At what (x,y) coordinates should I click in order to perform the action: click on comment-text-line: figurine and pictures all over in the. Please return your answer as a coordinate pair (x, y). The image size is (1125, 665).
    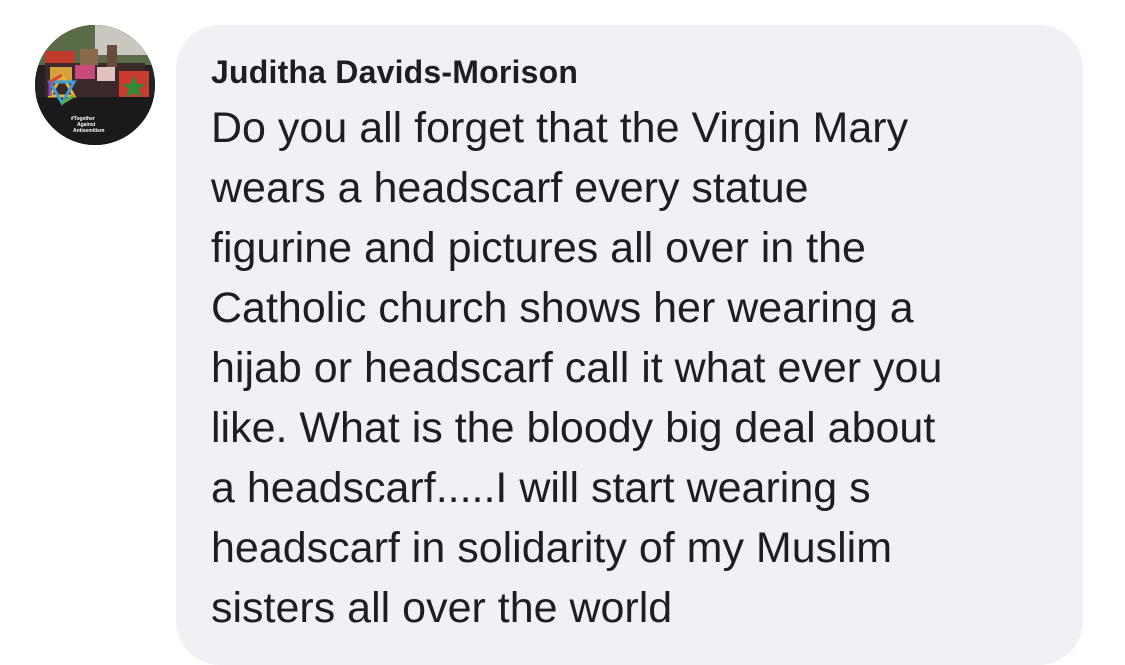
    Looking at the image, I should click on (538, 248).